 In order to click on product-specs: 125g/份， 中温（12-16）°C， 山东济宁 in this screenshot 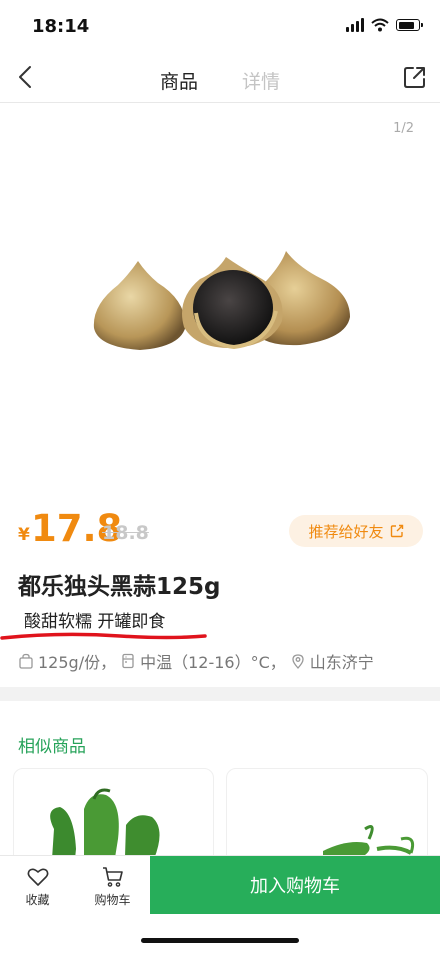, I will do `click(196, 661)`.